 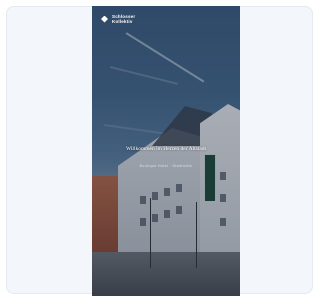 What do you see at coordinates (166, 166) in the screenshot?
I see `hero-subline: Boutique Hotel · Stadtmitte` at bounding box center [166, 166].